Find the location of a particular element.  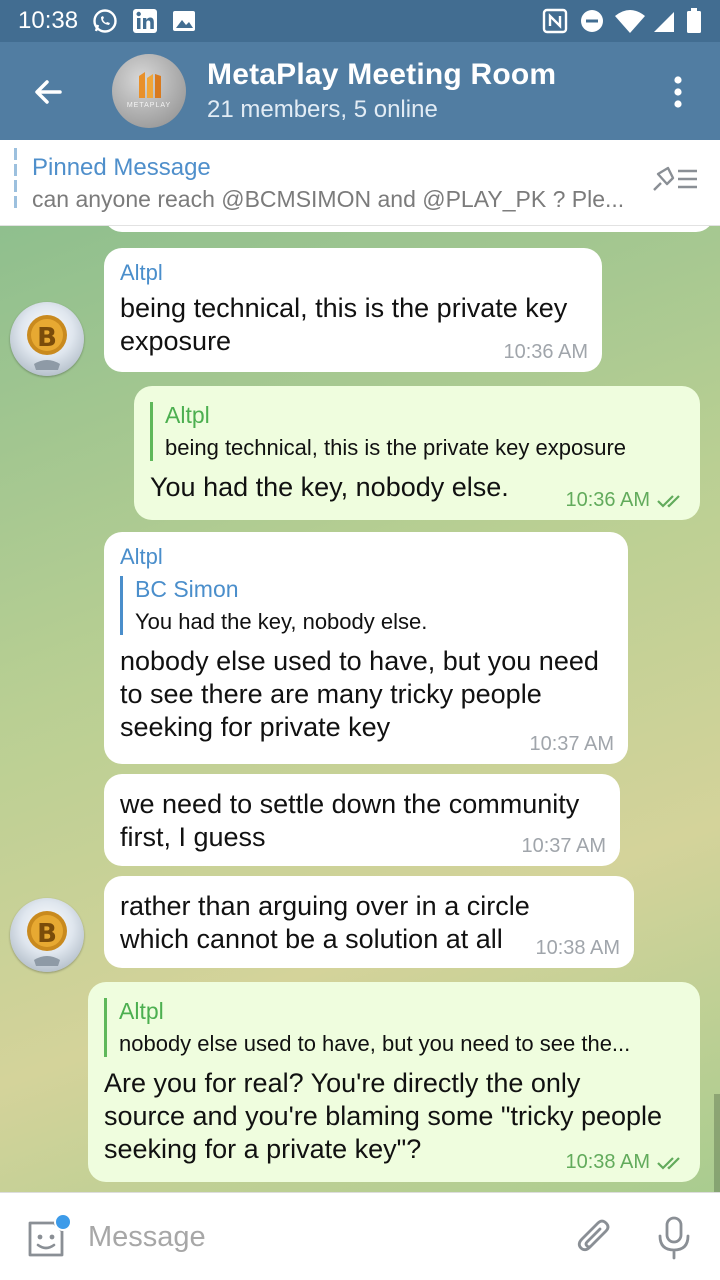

chat-title: MetaPlay Meeting Room is located at coordinates (381, 75).